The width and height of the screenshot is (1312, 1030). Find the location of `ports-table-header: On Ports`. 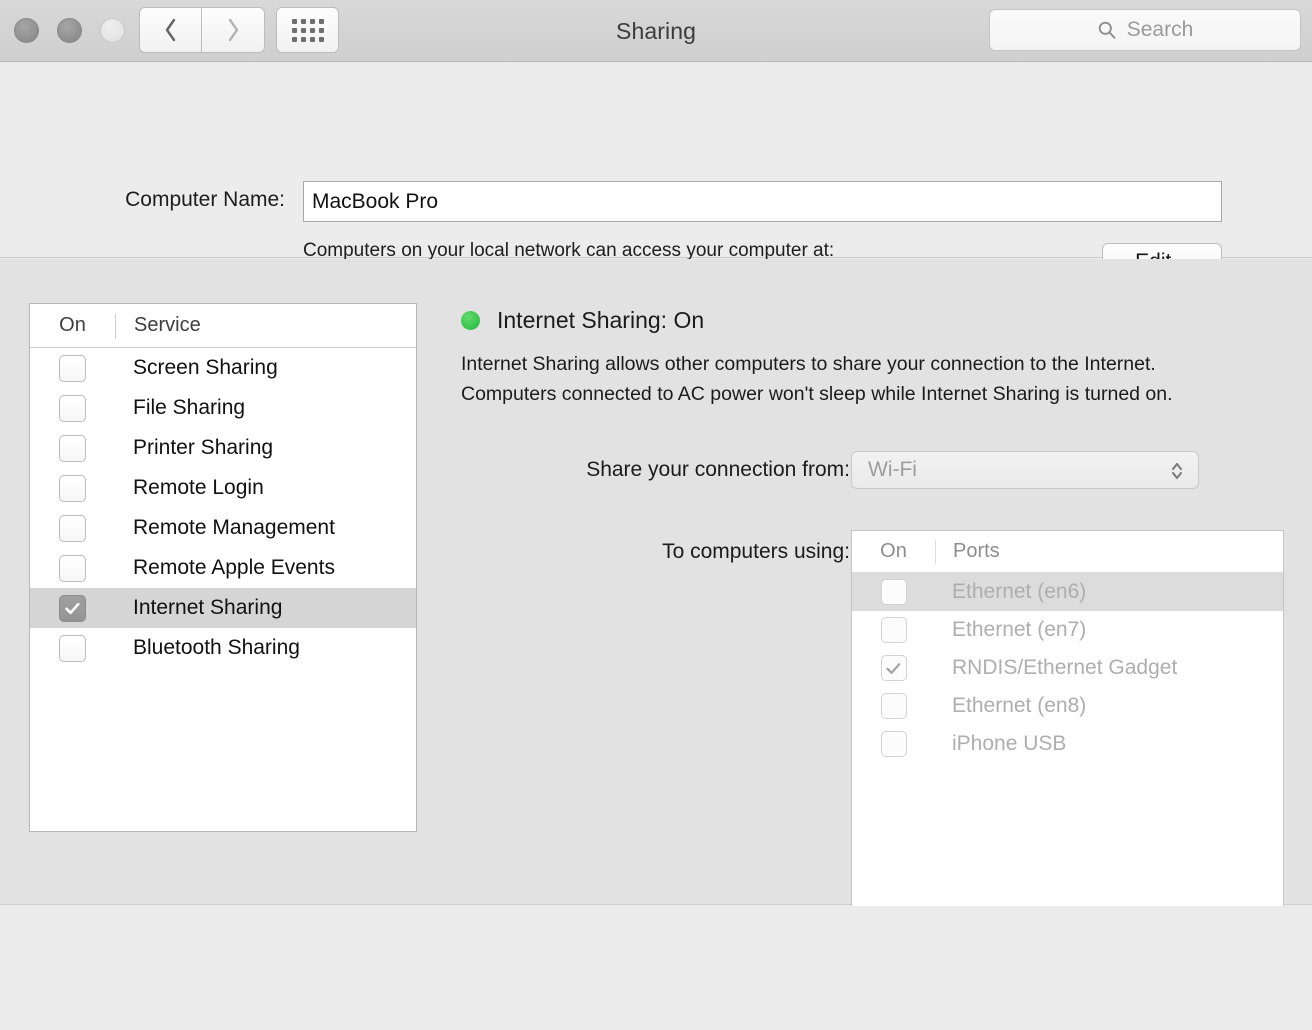

ports-table-header: On Ports is located at coordinates (1067, 552).